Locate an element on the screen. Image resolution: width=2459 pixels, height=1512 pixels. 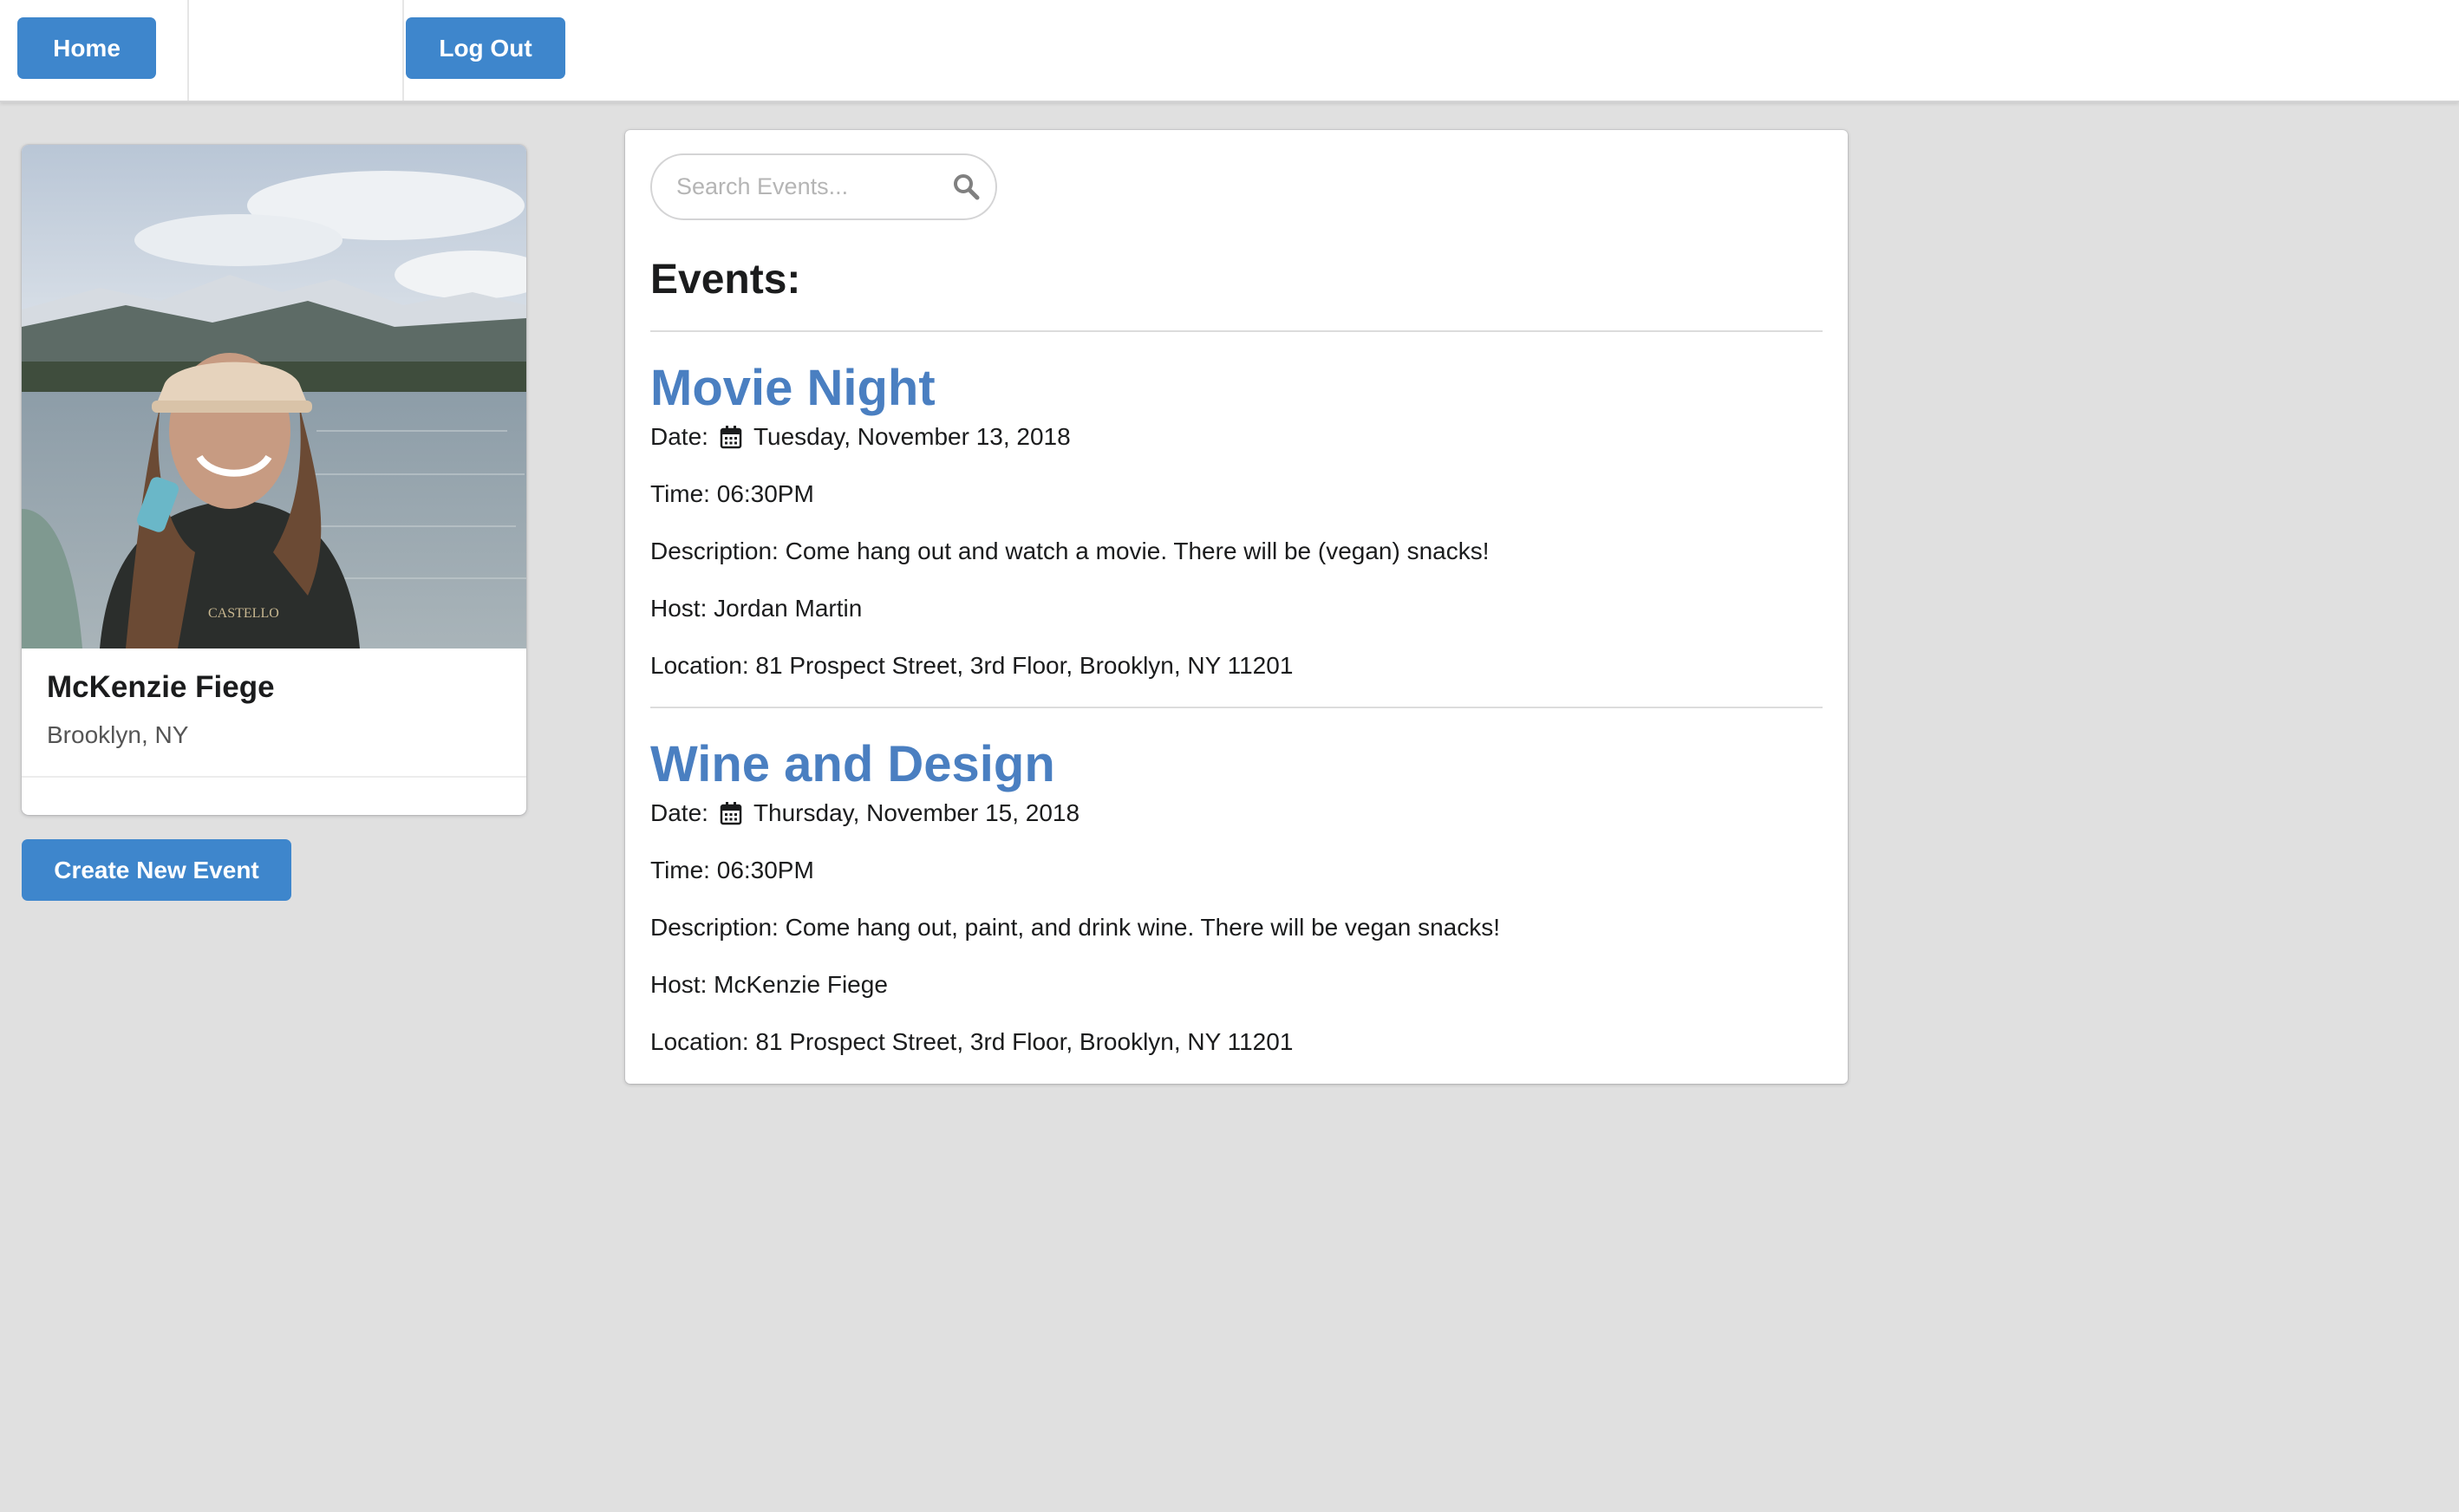
event-date: Date: Tuesday, November 13, 2018 is located at coordinates (860, 437).